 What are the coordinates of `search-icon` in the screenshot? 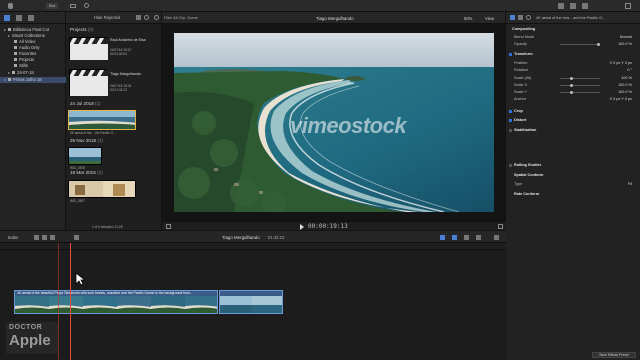 It's located at (156, 17).